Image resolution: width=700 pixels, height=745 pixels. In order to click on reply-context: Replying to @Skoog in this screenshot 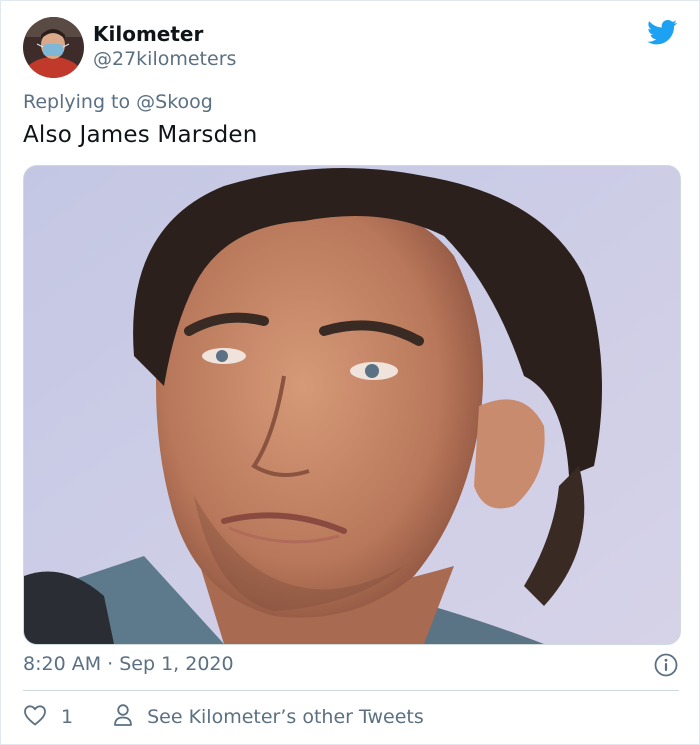, I will do `click(118, 102)`.